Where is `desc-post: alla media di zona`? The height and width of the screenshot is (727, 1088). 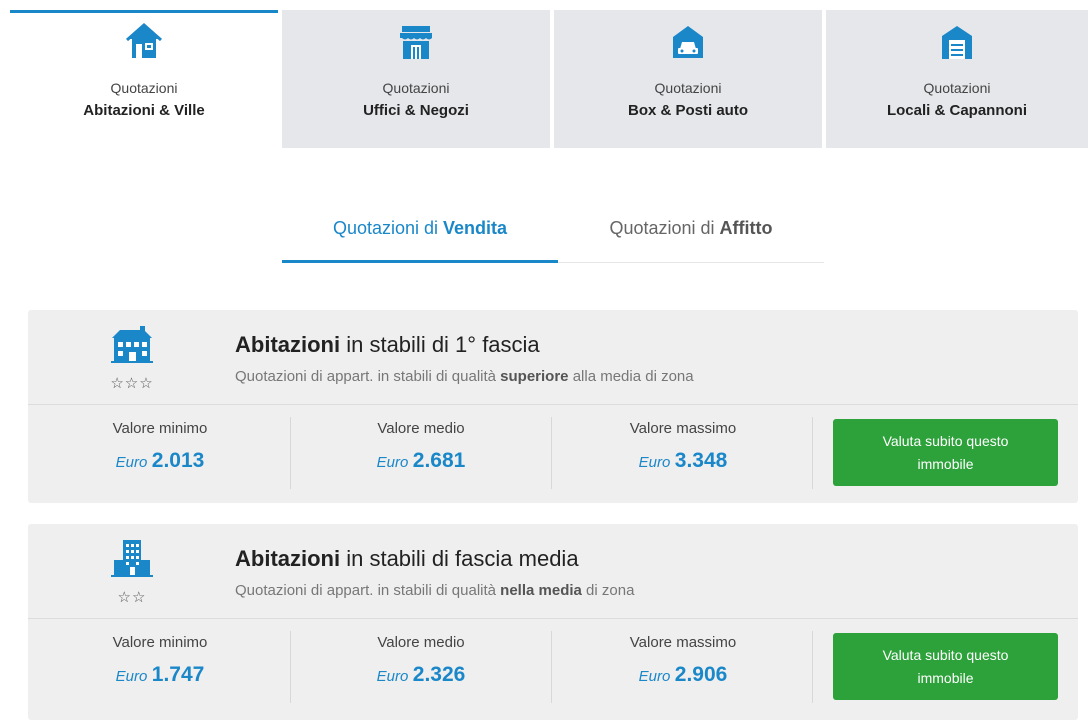 desc-post: alla media di zona is located at coordinates (631, 376).